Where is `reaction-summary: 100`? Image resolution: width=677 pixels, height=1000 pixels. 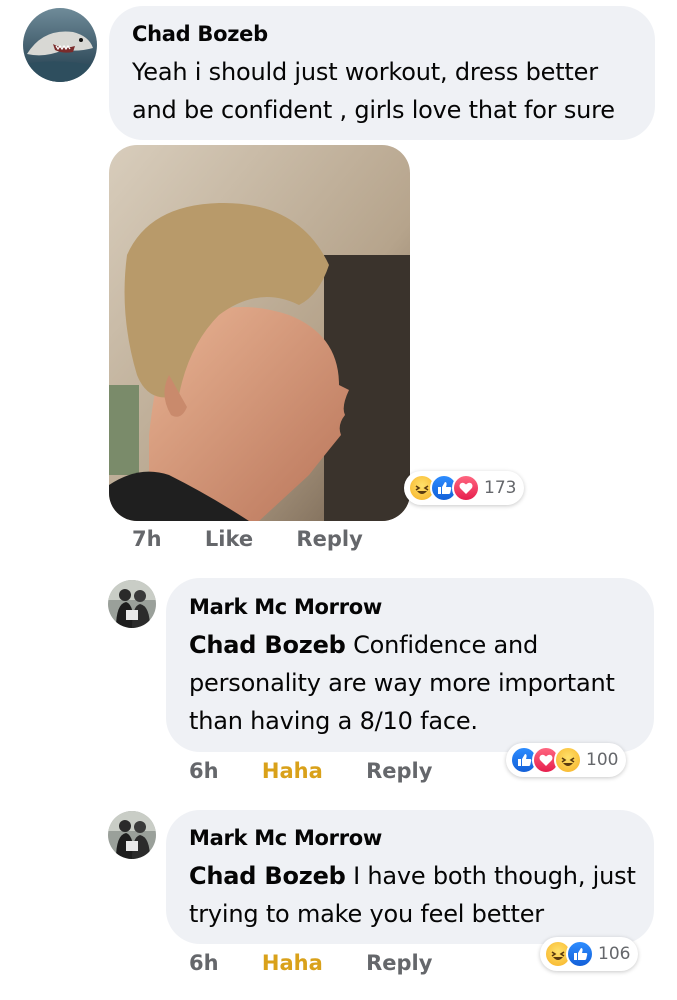 reaction-summary: 100 is located at coordinates (566, 760).